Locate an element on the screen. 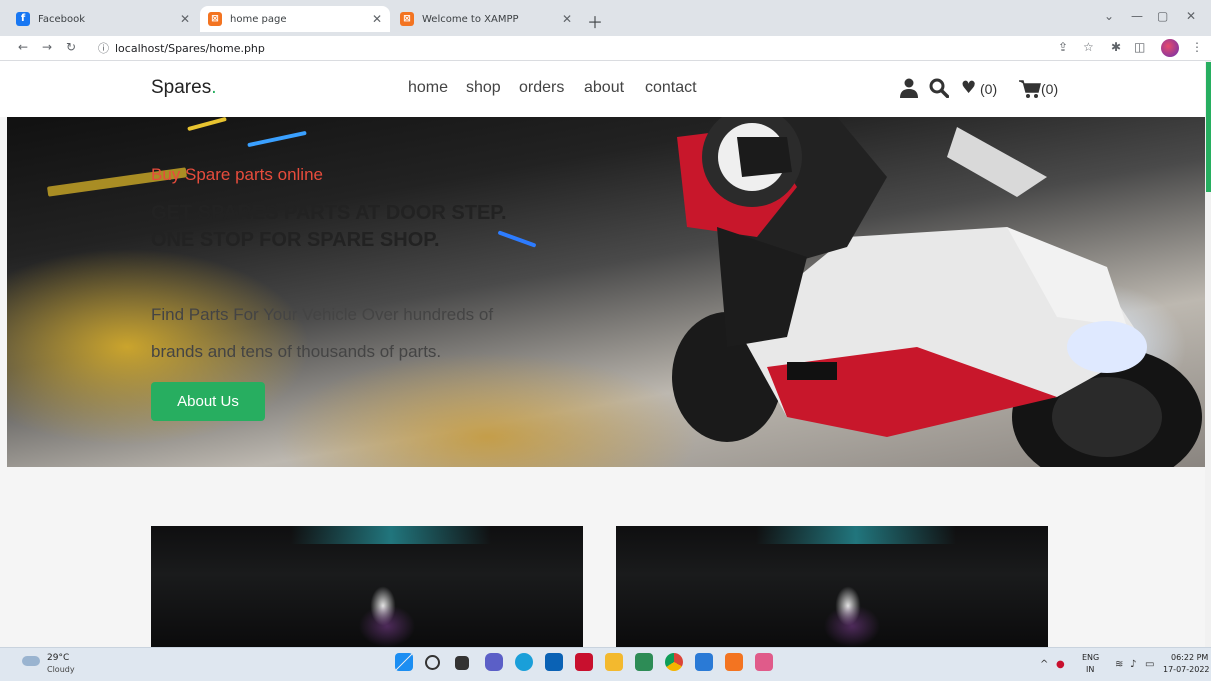 The height and width of the screenshot is (681, 1211). site-logo: Spares. is located at coordinates (183, 88).